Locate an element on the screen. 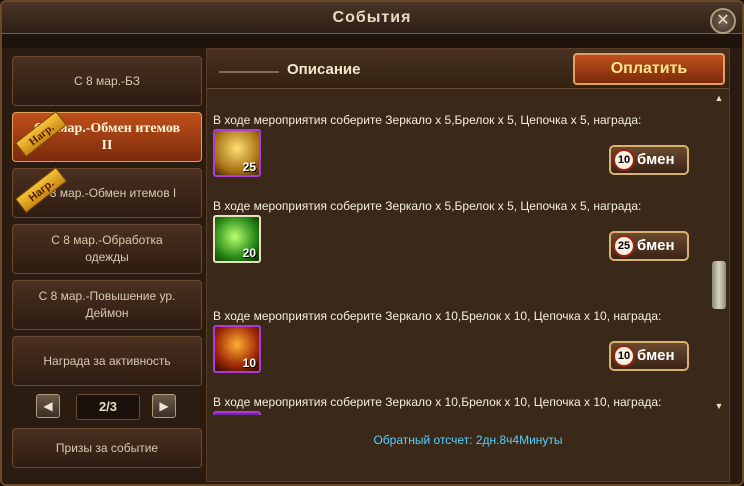 The image size is (744, 486). exchange-button: 25 бмен is located at coordinates (649, 246).